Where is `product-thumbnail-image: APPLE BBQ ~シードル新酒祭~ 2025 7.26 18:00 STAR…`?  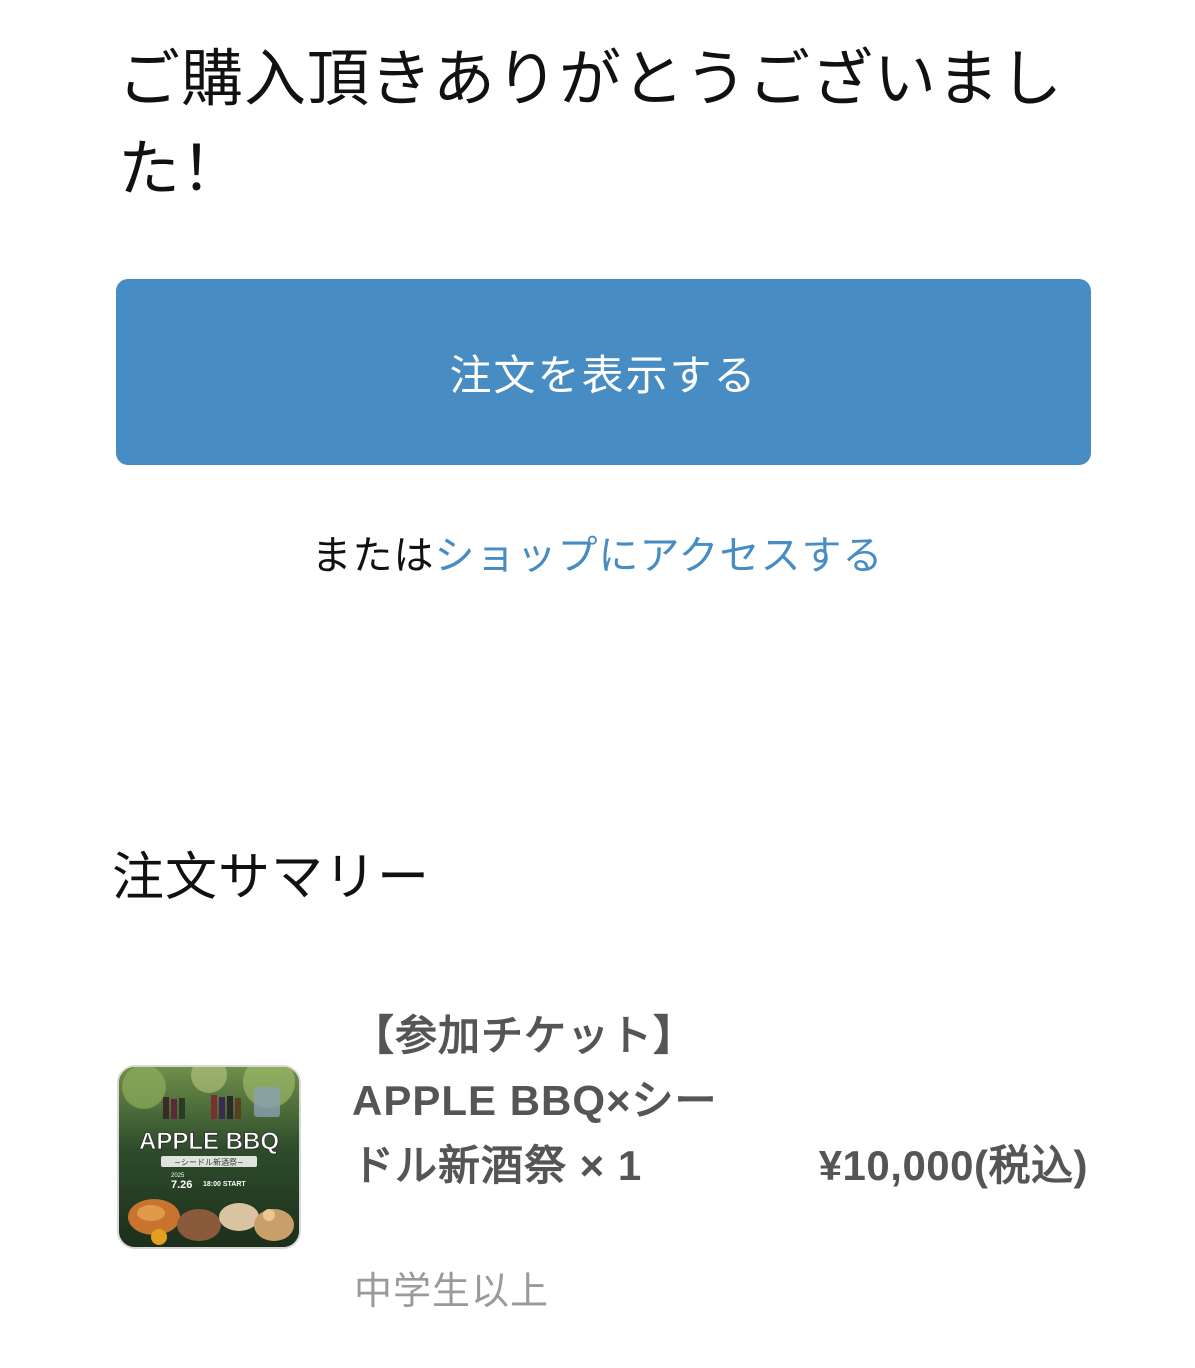 product-thumbnail-image: APPLE BBQ ~シードル新酒祭~ 2025 7.26 18:00 STAR… is located at coordinates (209, 1157).